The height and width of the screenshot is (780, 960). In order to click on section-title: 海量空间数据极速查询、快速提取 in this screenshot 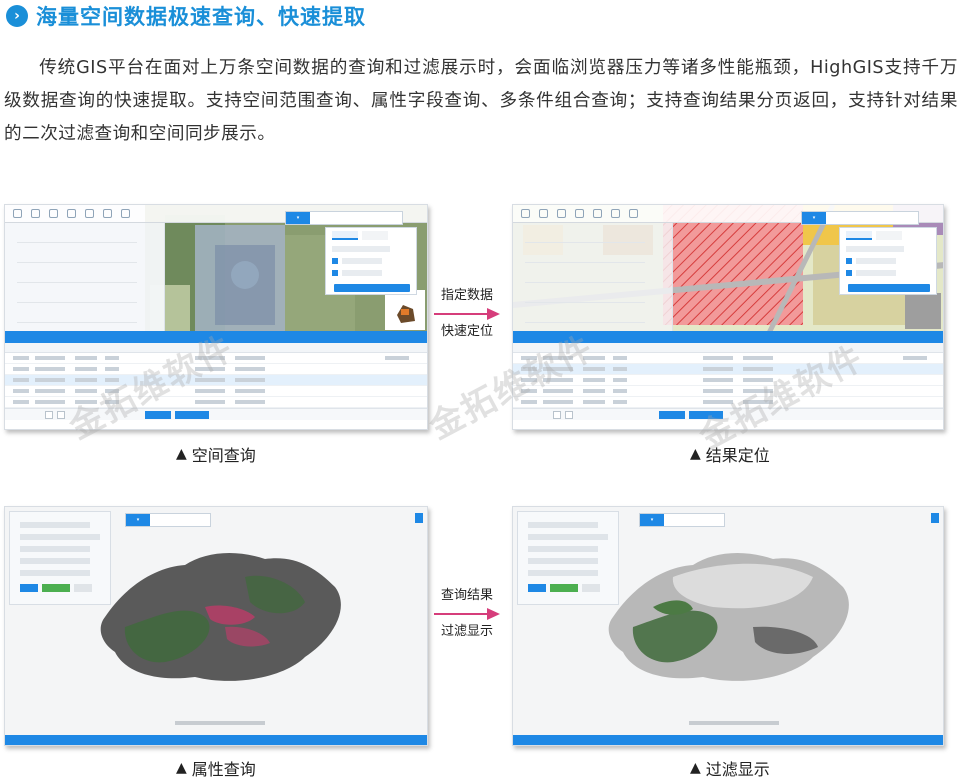, I will do `click(201, 17)`.